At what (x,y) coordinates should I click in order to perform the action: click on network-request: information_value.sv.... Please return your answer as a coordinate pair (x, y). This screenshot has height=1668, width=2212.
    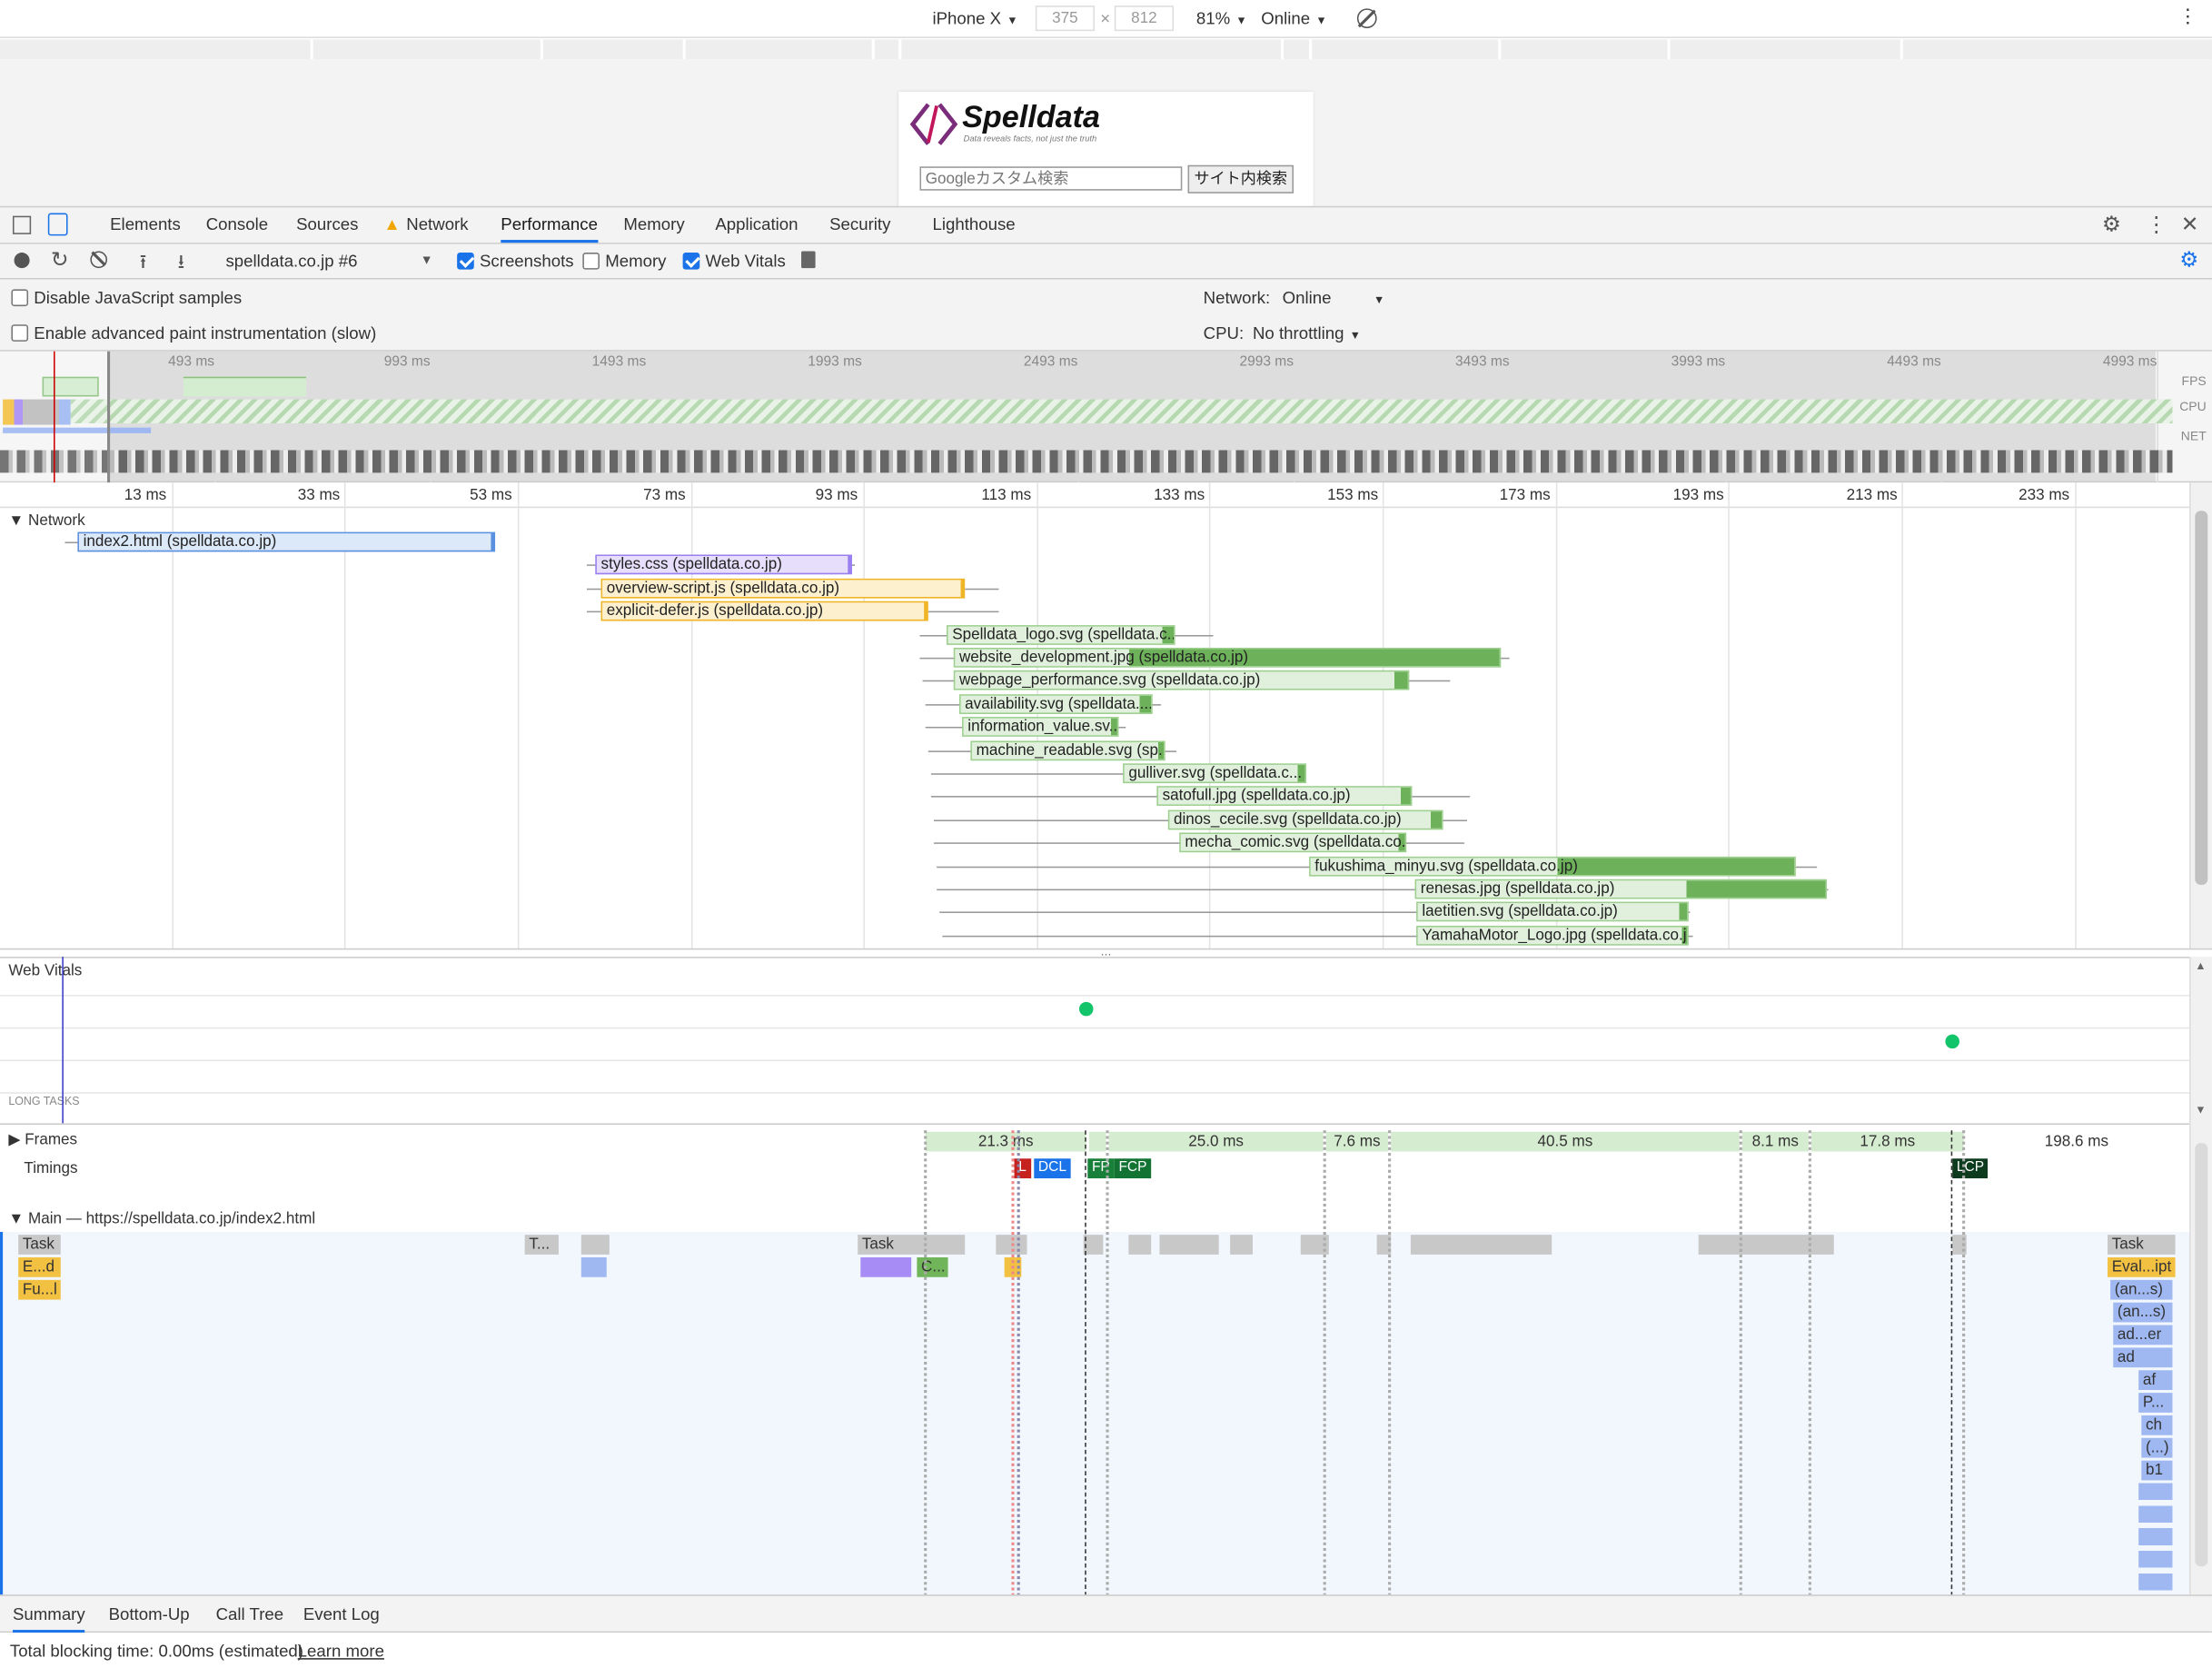
    Looking at the image, I should click on (1040, 728).